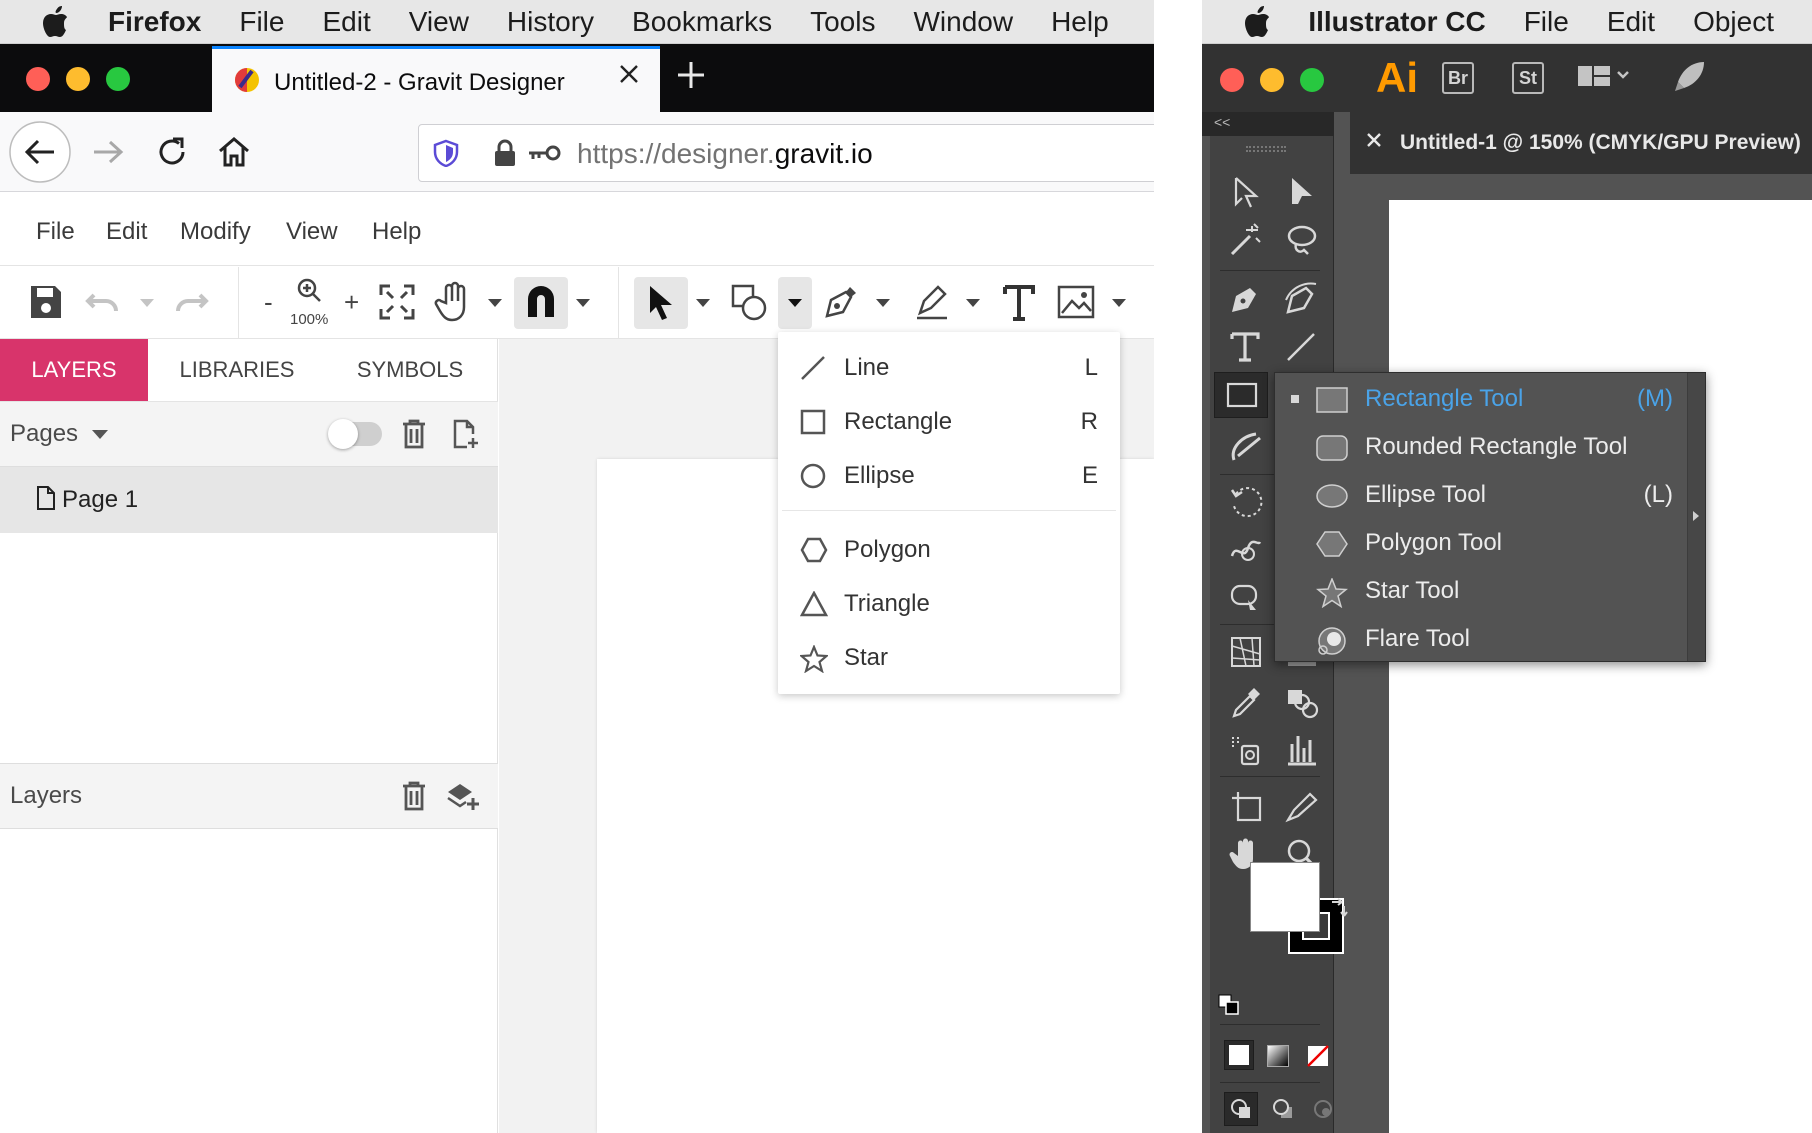 The height and width of the screenshot is (1133, 1812). What do you see at coordinates (172, 152) in the screenshot?
I see `reload-icon` at bounding box center [172, 152].